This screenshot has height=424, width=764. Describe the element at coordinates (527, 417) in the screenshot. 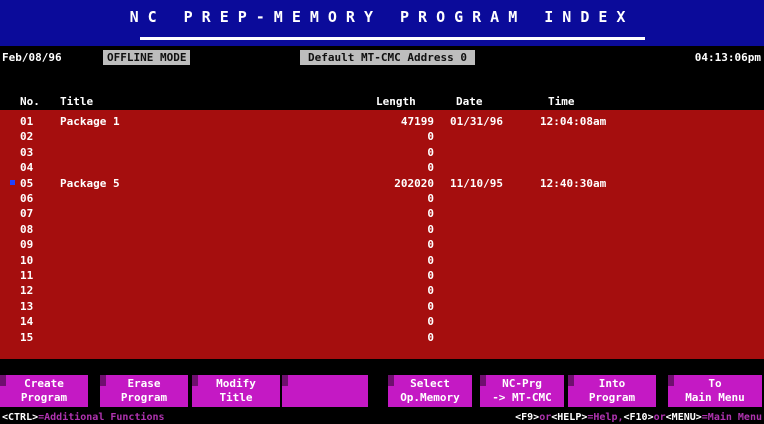

I see `help-key-hint: <F9>` at that location.